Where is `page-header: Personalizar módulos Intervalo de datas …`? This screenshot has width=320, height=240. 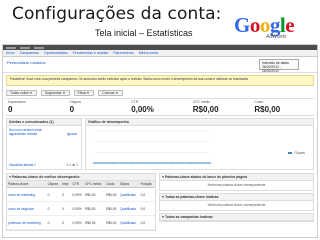 page-header: Personalizar módulos Intervalo de datas … is located at coordinates (160, 65).